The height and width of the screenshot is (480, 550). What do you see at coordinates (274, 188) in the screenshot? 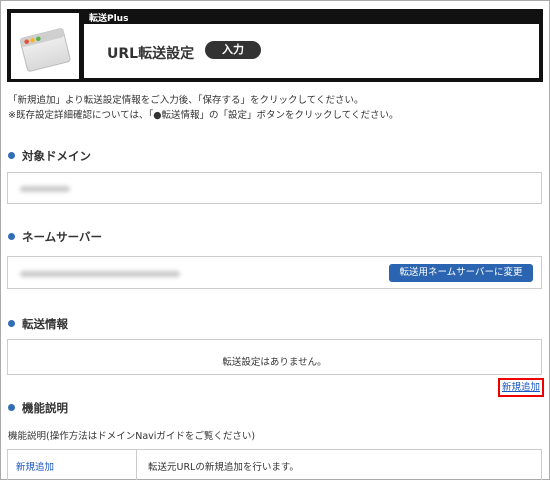
I see `domain-box` at bounding box center [274, 188].